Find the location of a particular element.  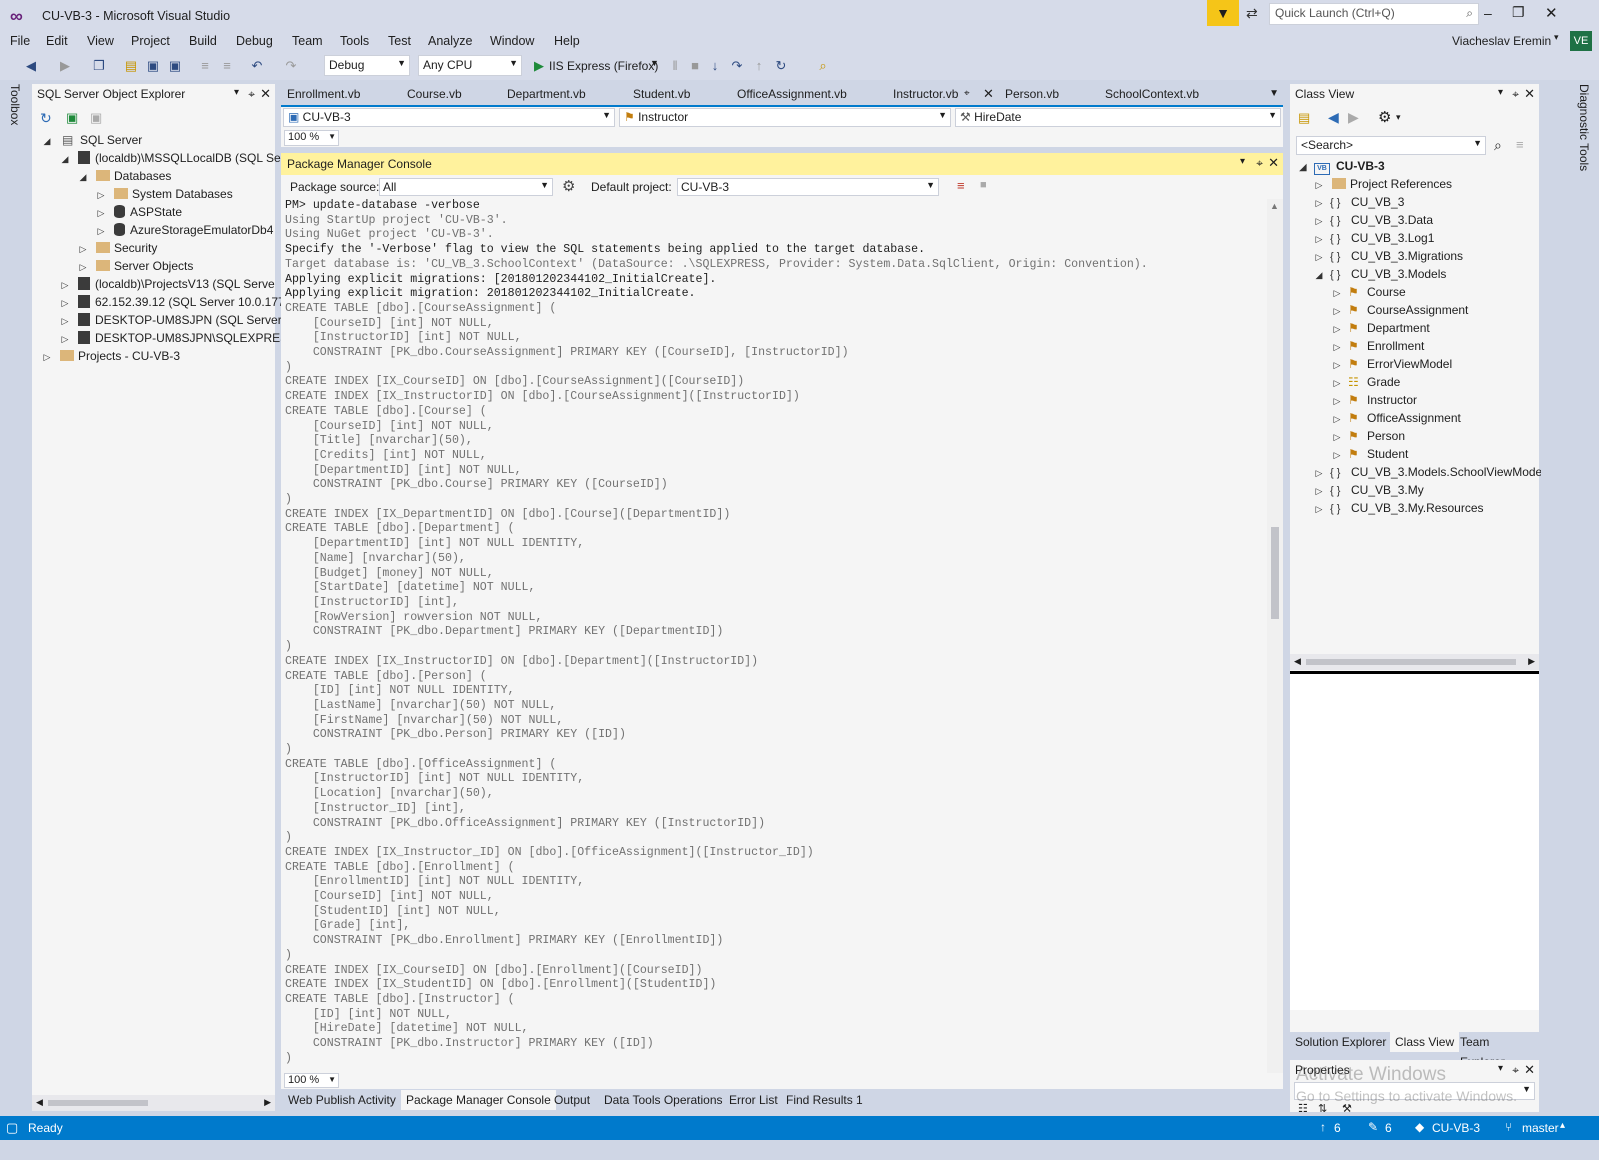

repository-name: CU-VB-3 is located at coordinates (1456, 1128).